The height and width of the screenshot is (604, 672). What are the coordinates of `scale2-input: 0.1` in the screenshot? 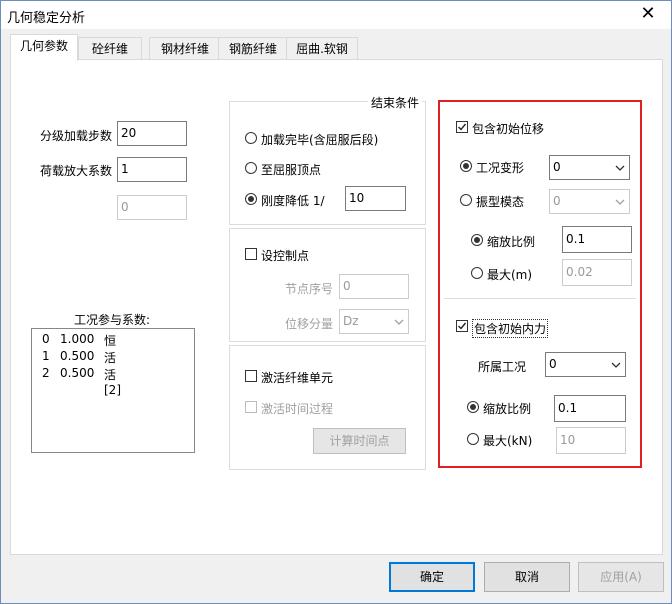 It's located at (590, 408).